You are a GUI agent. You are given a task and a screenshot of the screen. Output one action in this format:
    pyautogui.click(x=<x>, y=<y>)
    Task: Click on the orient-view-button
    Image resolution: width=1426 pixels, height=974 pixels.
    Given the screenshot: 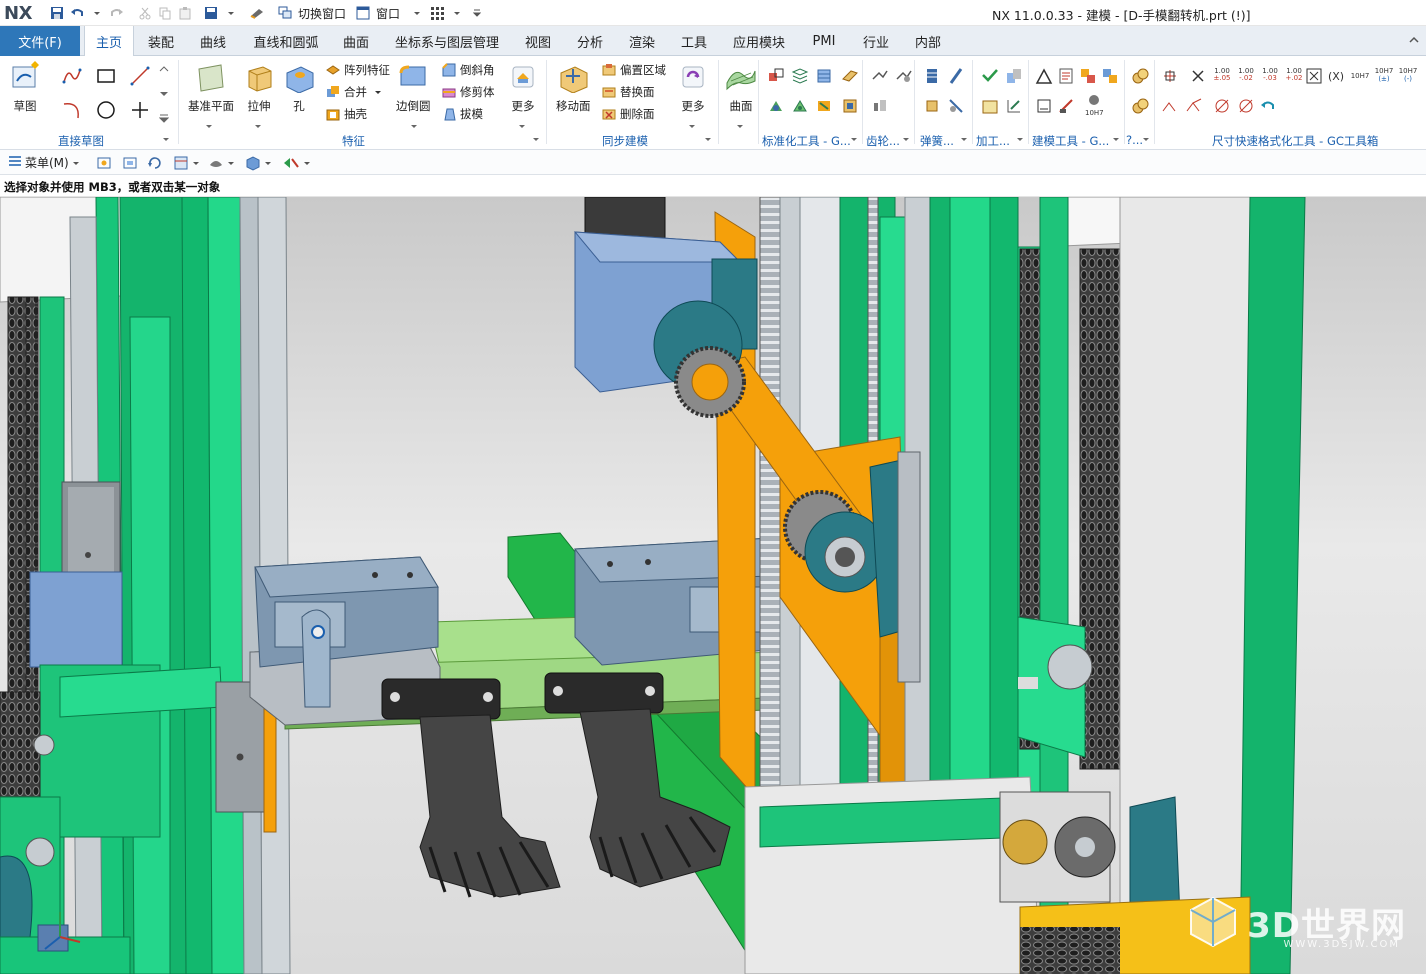 What is the action you would take?
    pyautogui.click(x=186, y=162)
    